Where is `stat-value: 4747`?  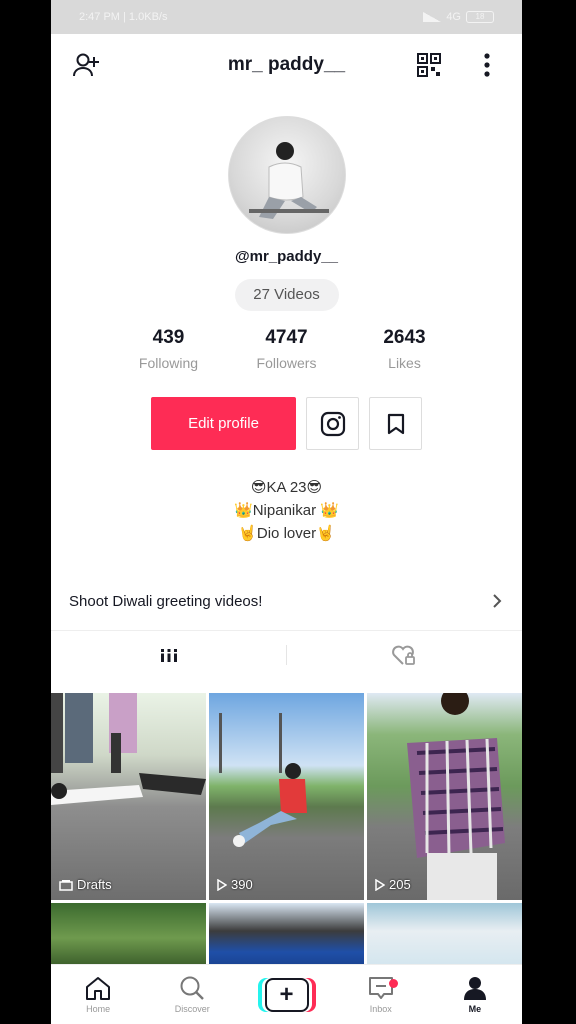
stat-value: 4747 is located at coordinates (286, 337).